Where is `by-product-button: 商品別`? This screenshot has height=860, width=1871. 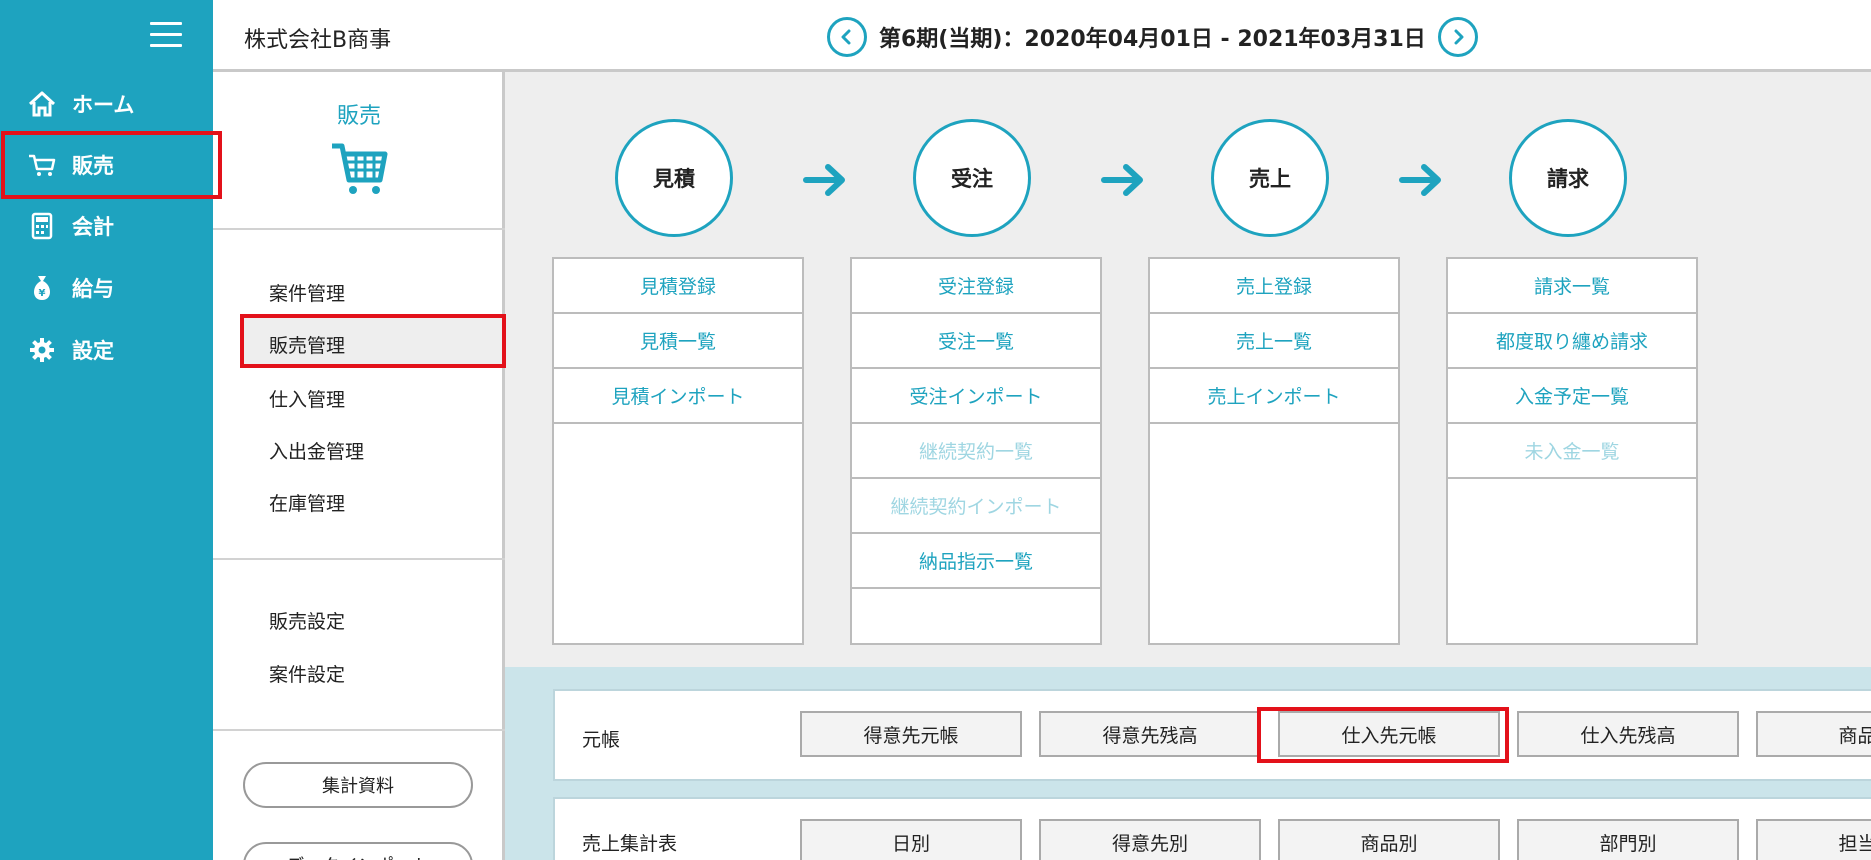 by-product-button: 商品別 is located at coordinates (1389, 839).